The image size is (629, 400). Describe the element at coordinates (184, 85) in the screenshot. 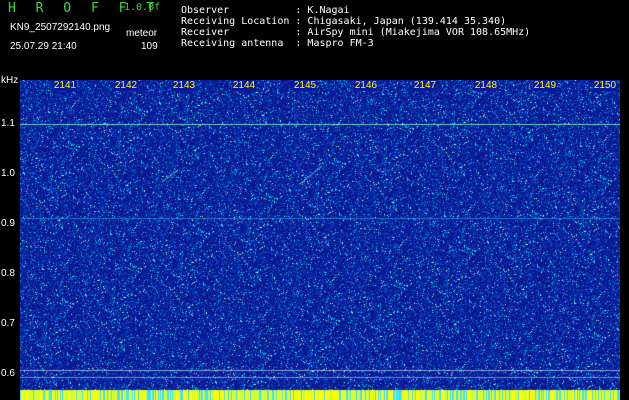

I see `time-tick-2143: 2143` at that location.